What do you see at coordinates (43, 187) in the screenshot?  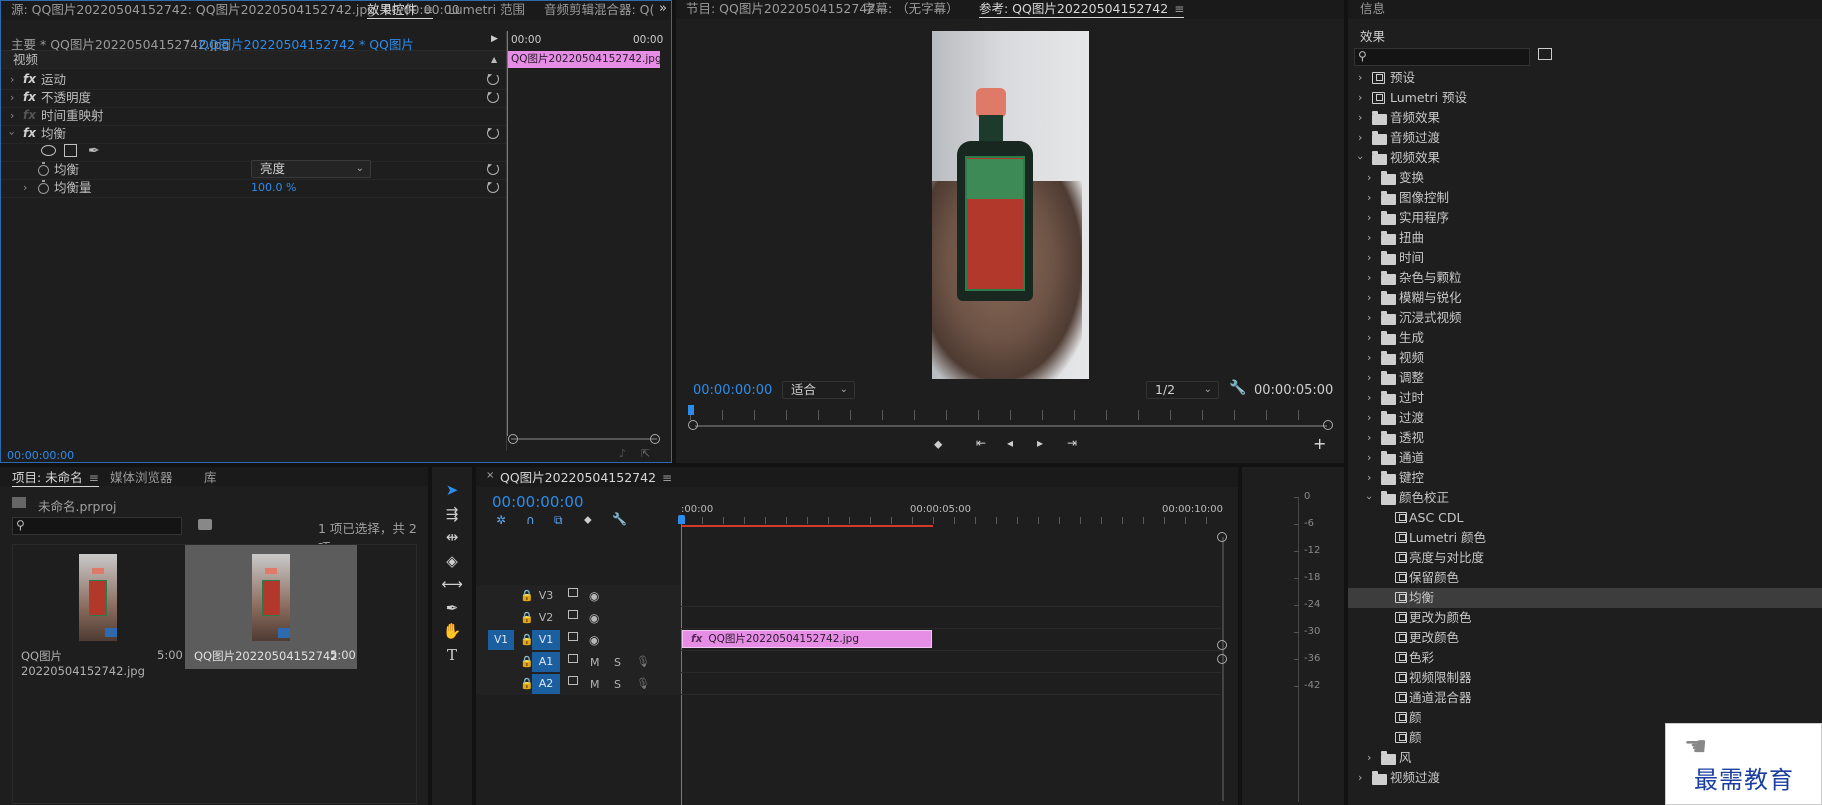 I see `stopwatch-icon` at bounding box center [43, 187].